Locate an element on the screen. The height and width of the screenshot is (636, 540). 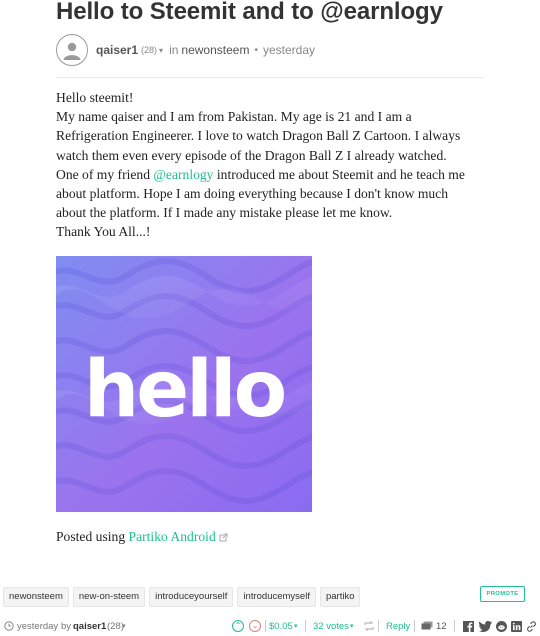
promote-button: PROMOTE is located at coordinates (502, 594).